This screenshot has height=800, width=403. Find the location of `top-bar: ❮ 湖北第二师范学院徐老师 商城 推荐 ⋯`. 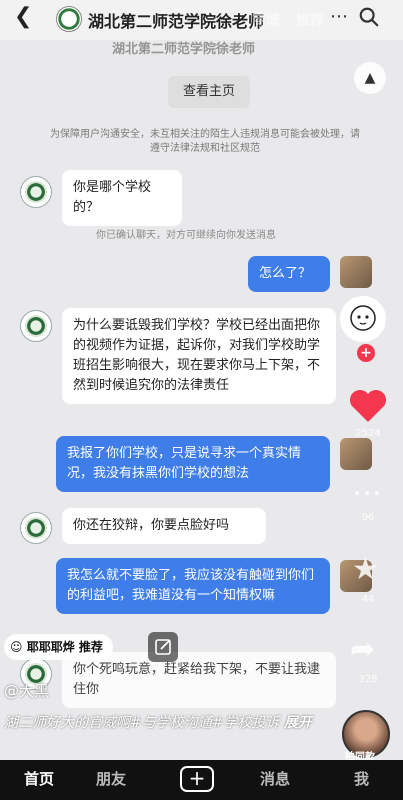

top-bar: ❮ 湖北第二师范学院徐老师 商城 推荐 ⋯ is located at coordinates (201, 20).